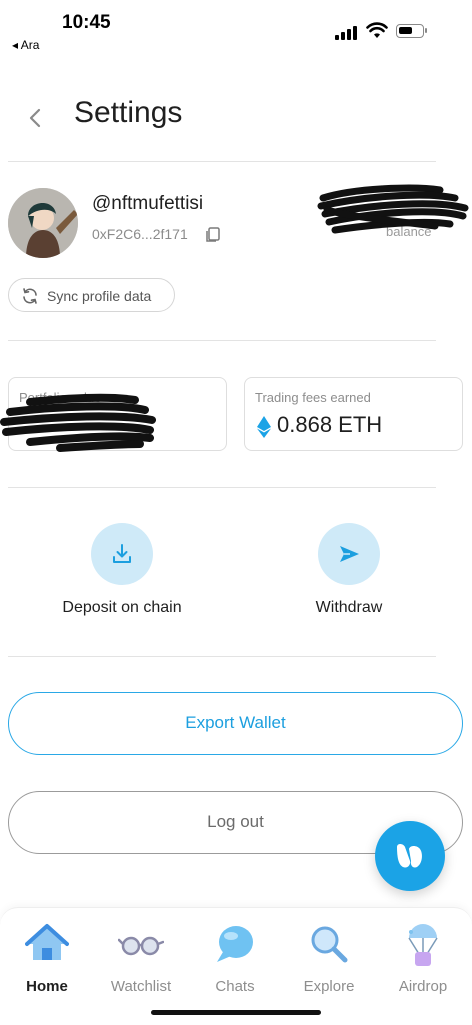 The height and width of the screenshot is (1025, 472). I want to click on brand-logo-icon, so click(409, 856).